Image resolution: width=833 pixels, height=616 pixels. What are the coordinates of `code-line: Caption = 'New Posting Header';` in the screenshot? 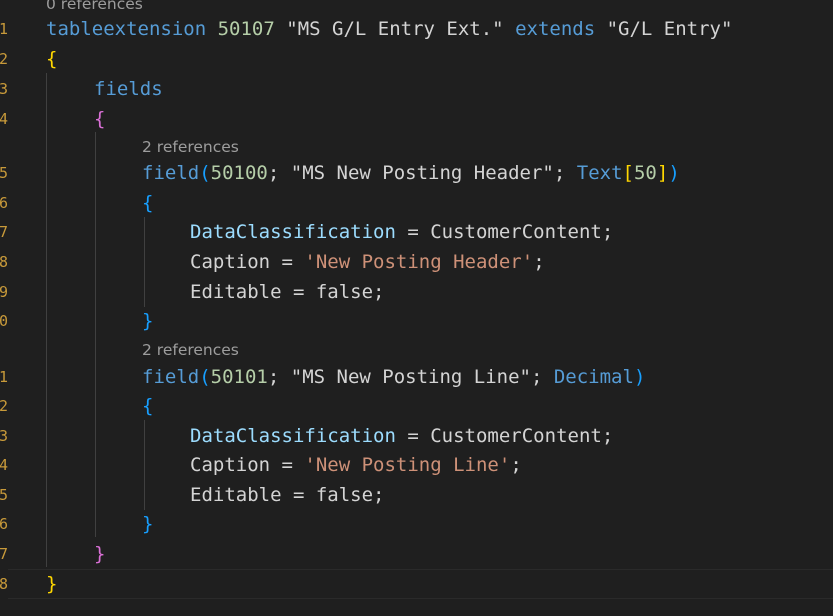 It's located at (367, 262).